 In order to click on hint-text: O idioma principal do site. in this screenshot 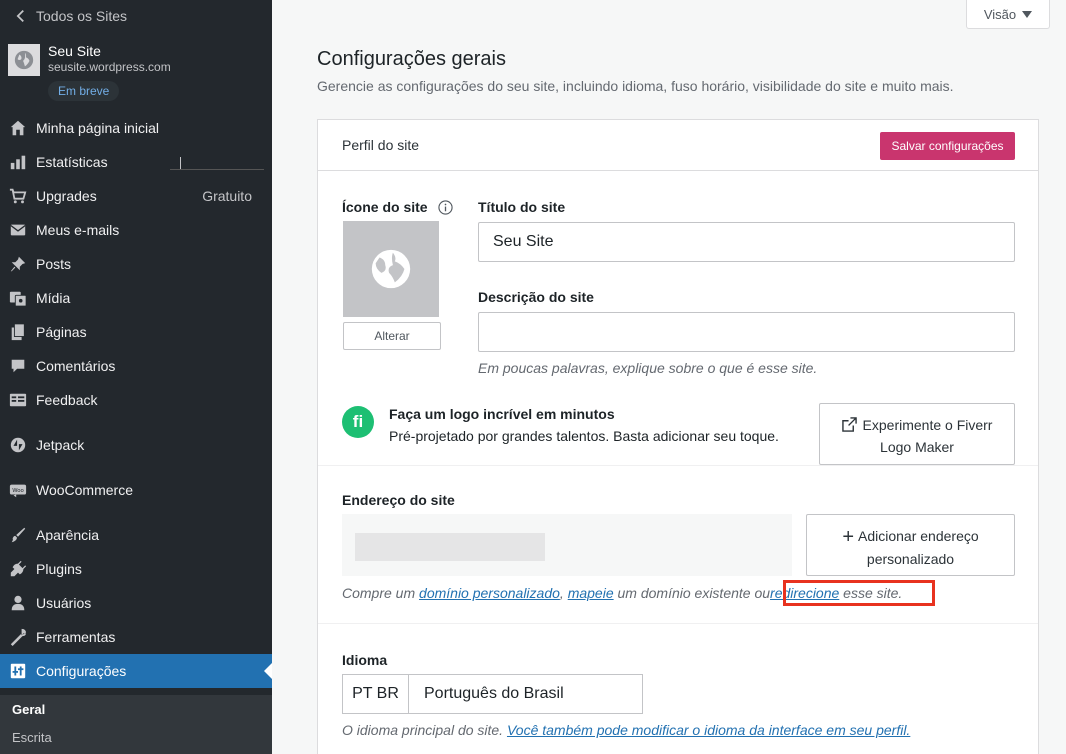, I will do `click(424, 730)`.